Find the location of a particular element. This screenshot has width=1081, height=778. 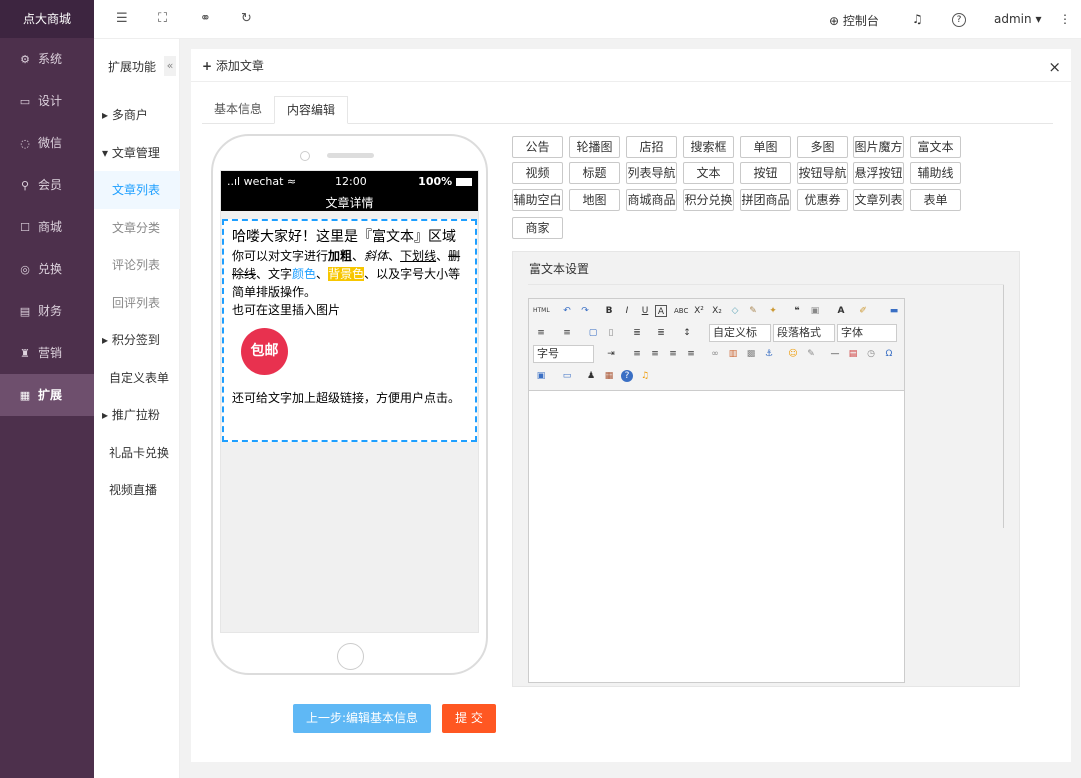

sub-item-custom-form: 自定义表单 is located at coordinates (137, 378).